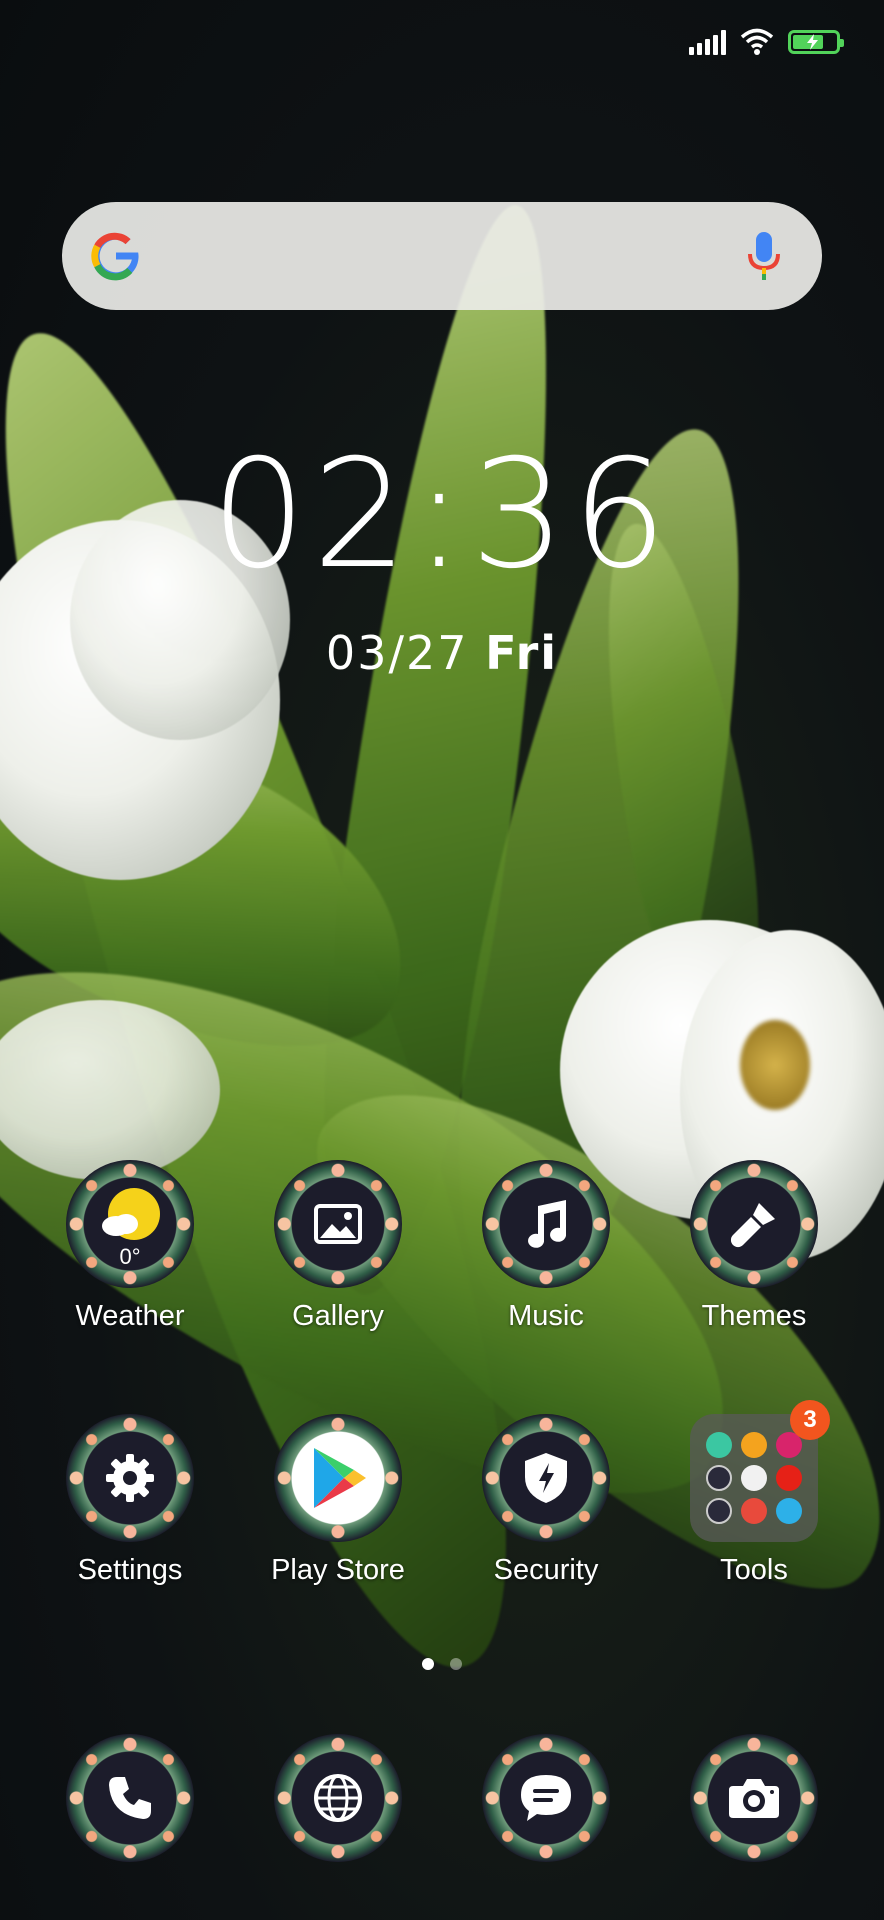  What do you see at coordinates (442, 256) in the screenshot?
I see `google-search-bar` at bounding box center [442, 256].